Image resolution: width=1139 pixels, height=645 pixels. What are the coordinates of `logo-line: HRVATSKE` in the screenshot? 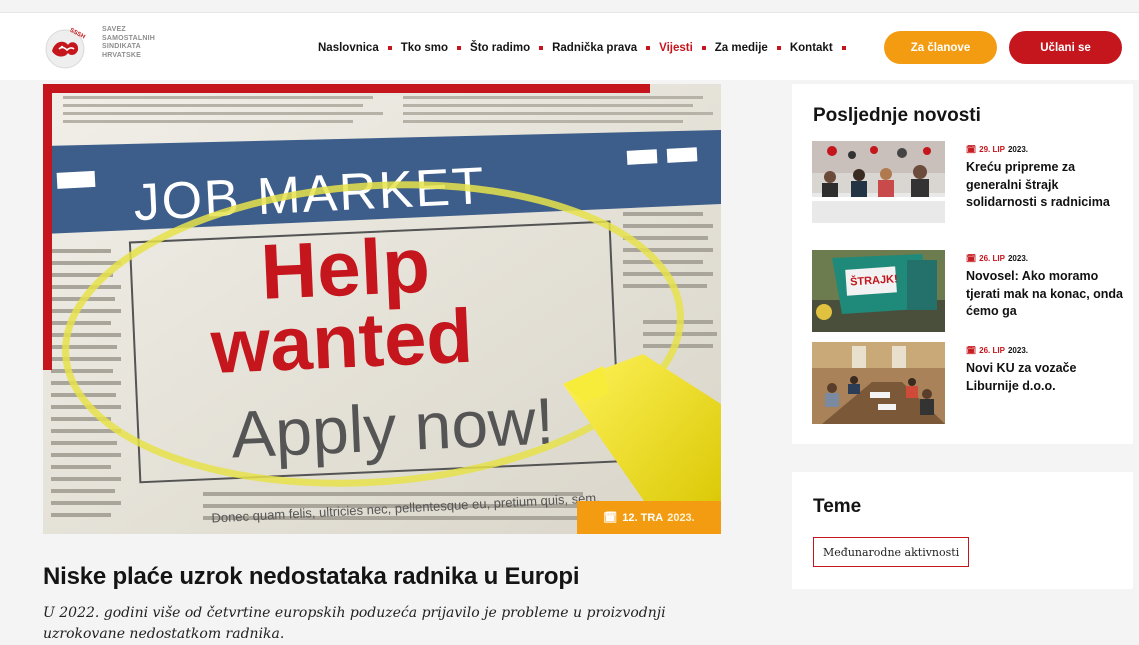 It's located at (121, 55).